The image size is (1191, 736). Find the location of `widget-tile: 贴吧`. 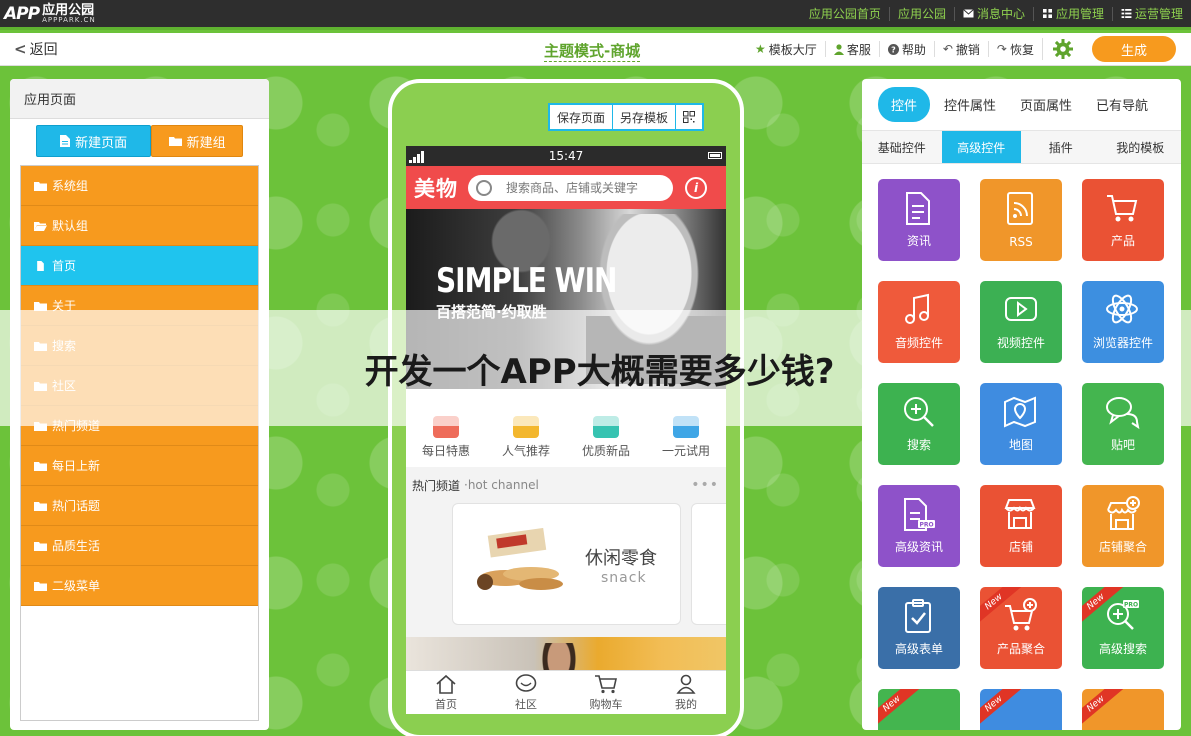

widget-tile: 贴吧 is located at coordinates (1123, 424).